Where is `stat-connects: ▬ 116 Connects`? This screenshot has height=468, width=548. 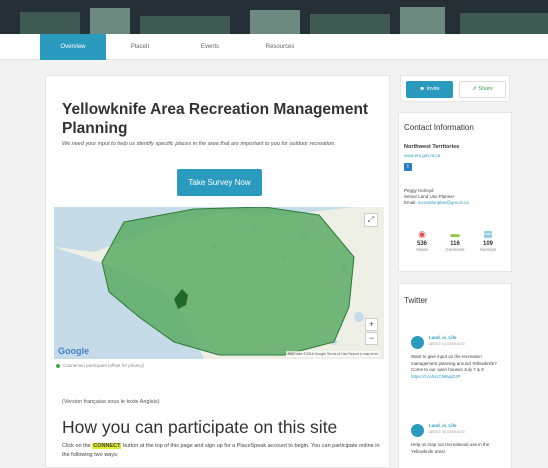
stat-connects: ▬ 116 Connects is located at coordinates (455, 240).